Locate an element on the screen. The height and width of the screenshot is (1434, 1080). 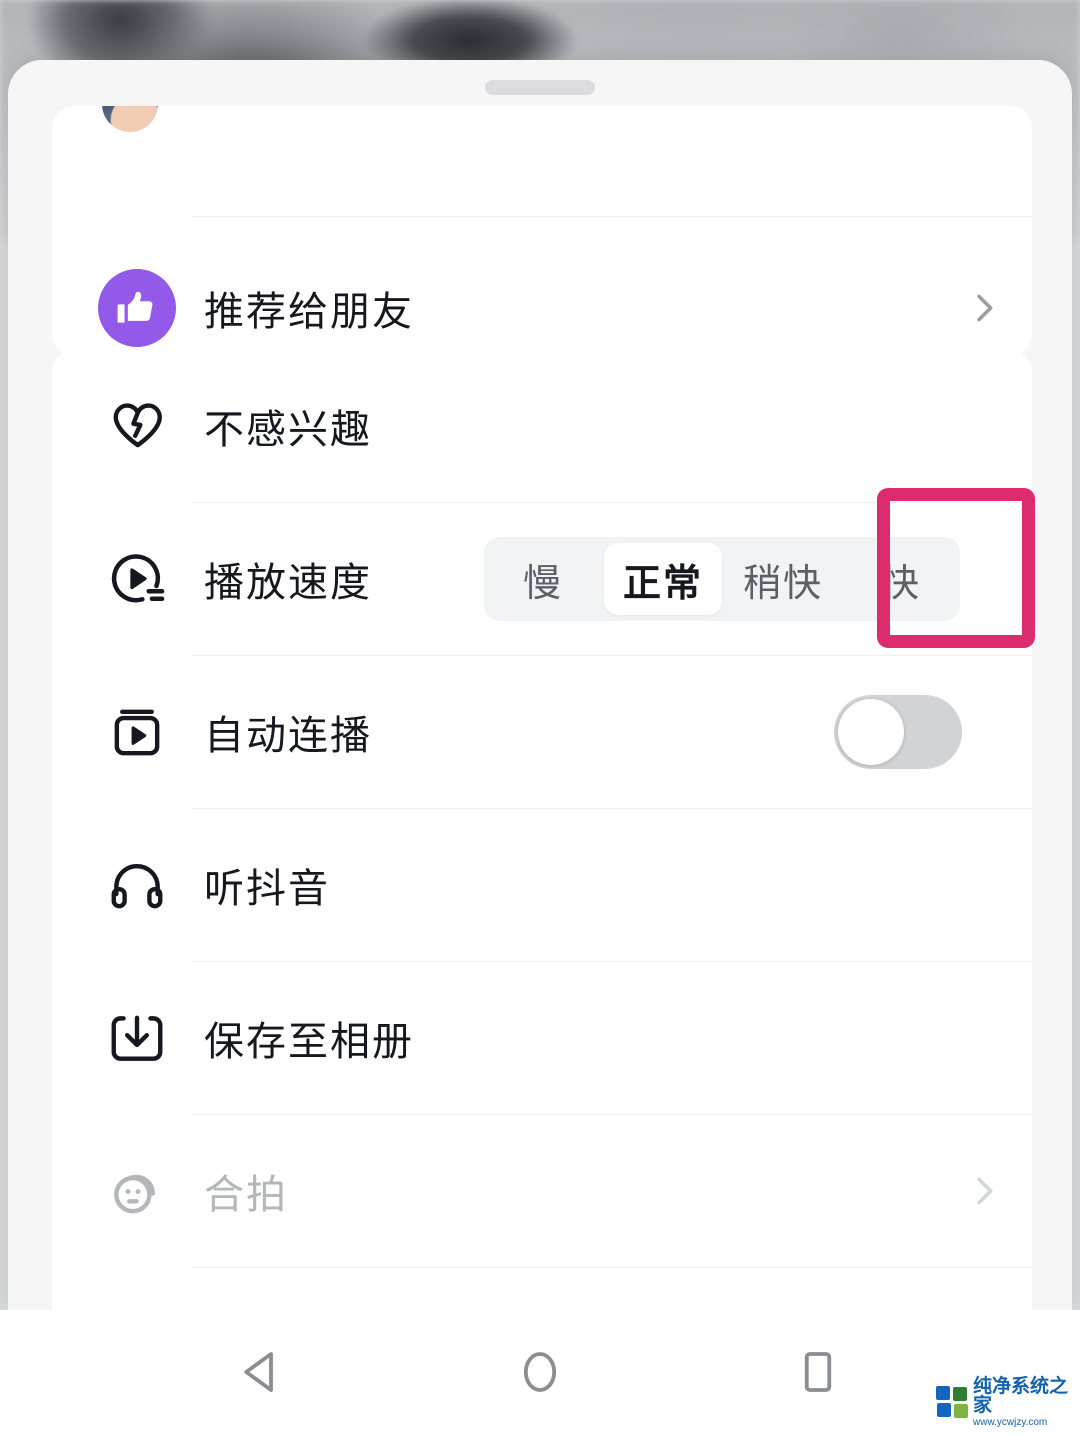
auto-play-toggle is located at coordinates (898, 732).